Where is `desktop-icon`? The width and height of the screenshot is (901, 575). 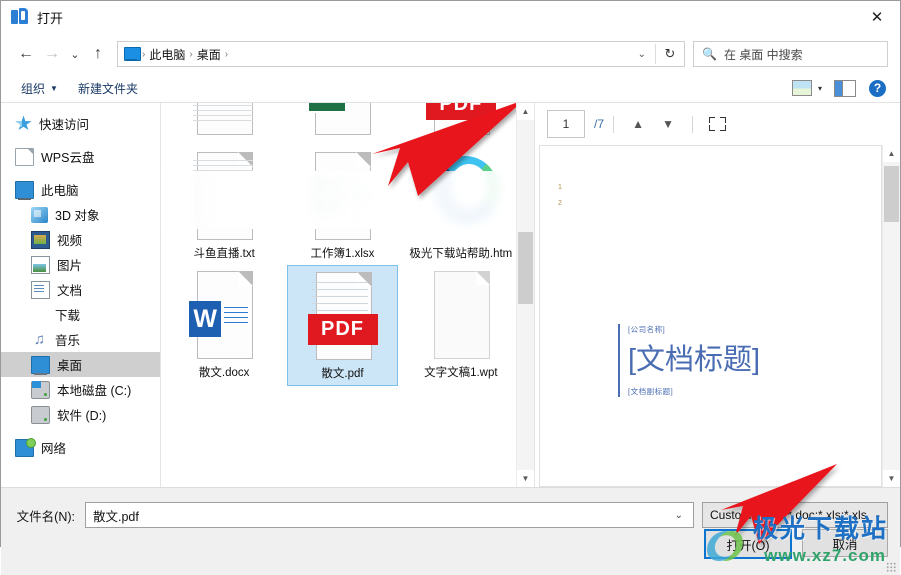 desktop-icon is located at coordinates (40, 365).